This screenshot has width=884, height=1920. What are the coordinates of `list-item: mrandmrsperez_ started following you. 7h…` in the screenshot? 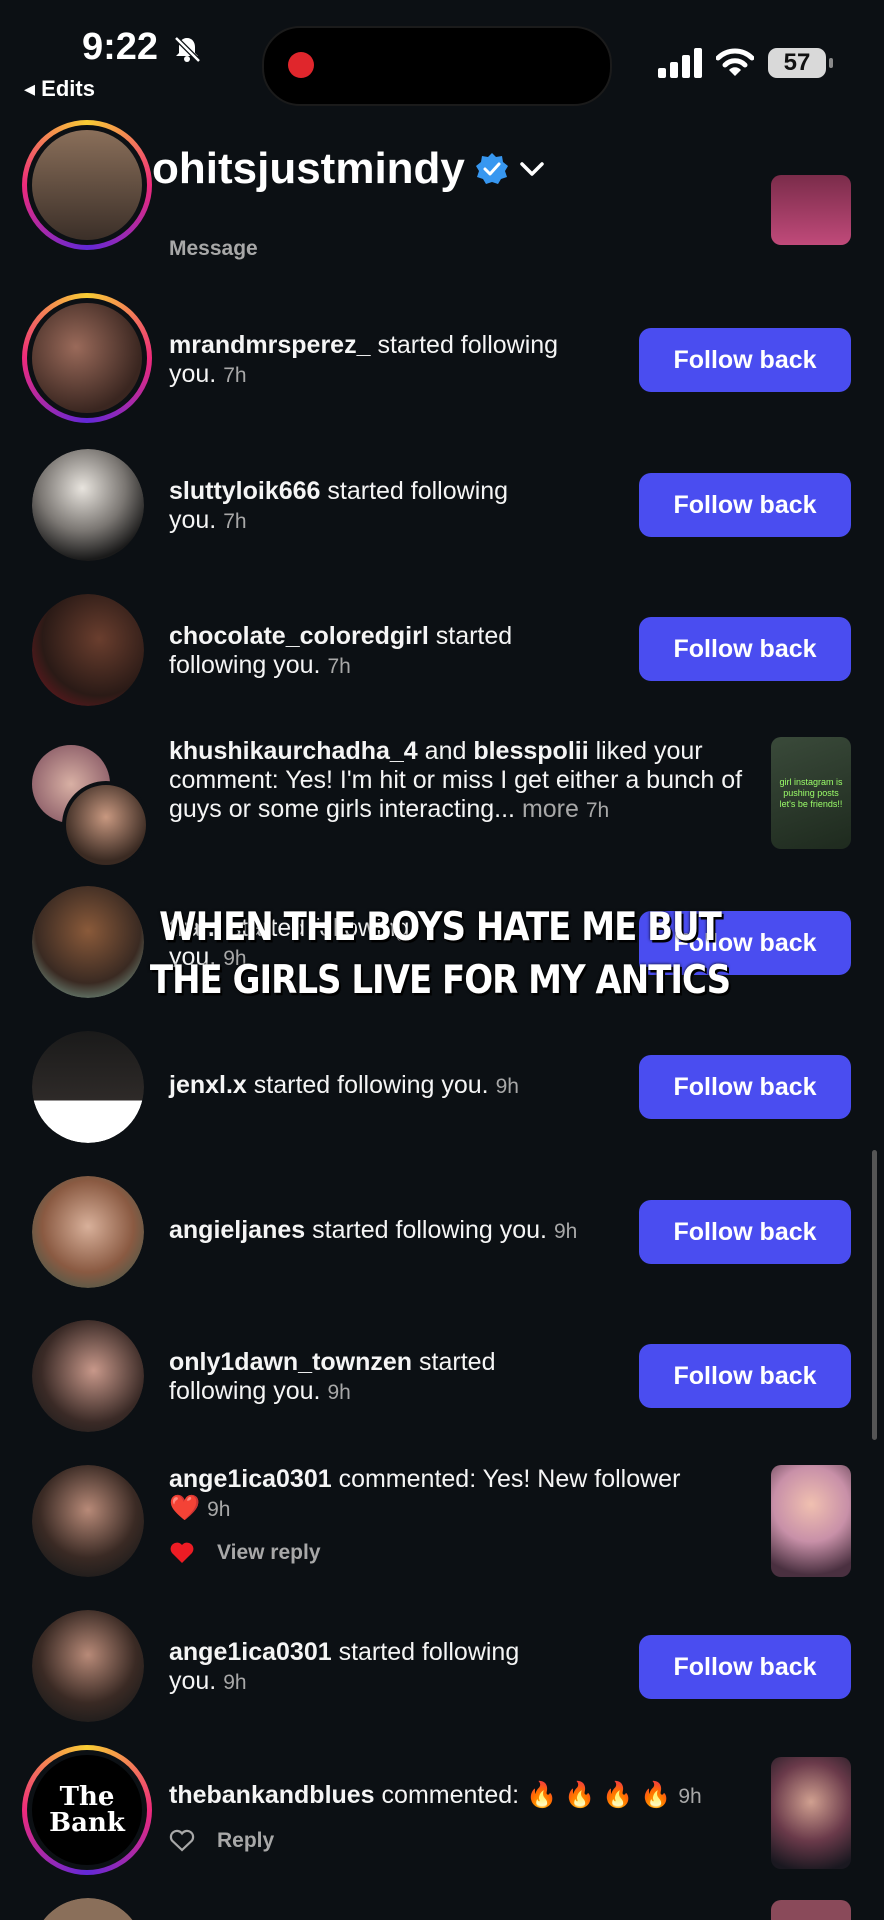 It's located at (442, 358).